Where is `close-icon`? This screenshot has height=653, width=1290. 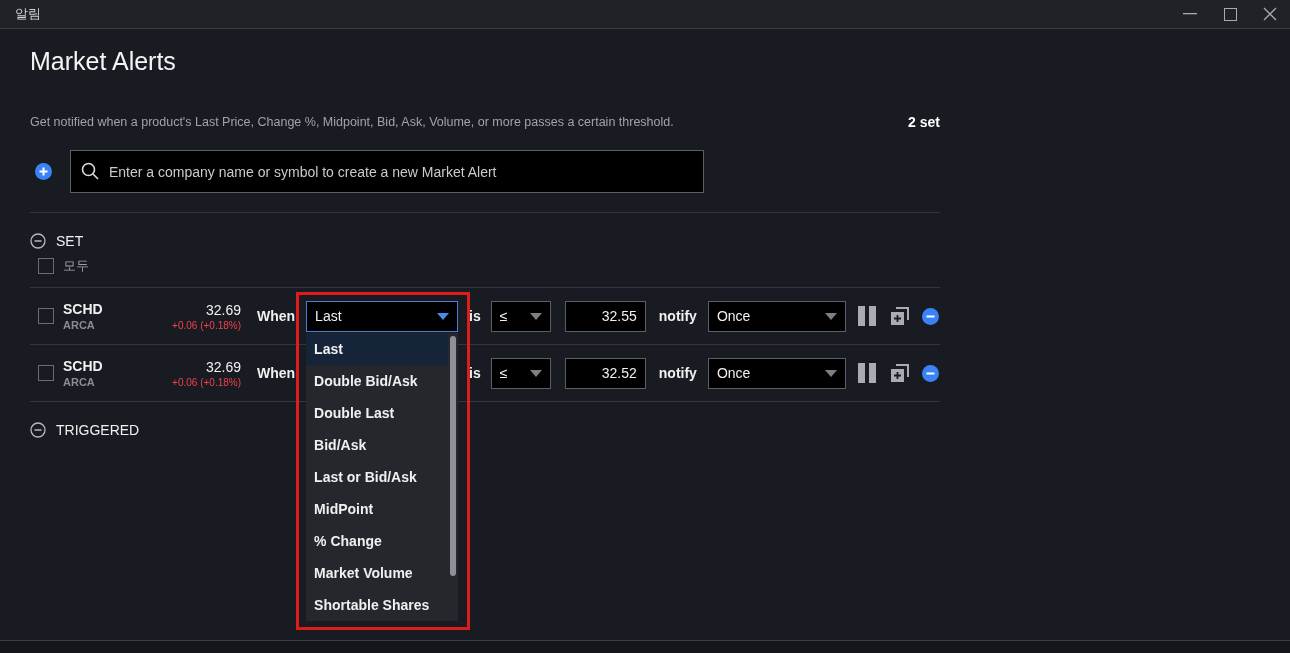
close-icon is located at coordinates (1270, 14).